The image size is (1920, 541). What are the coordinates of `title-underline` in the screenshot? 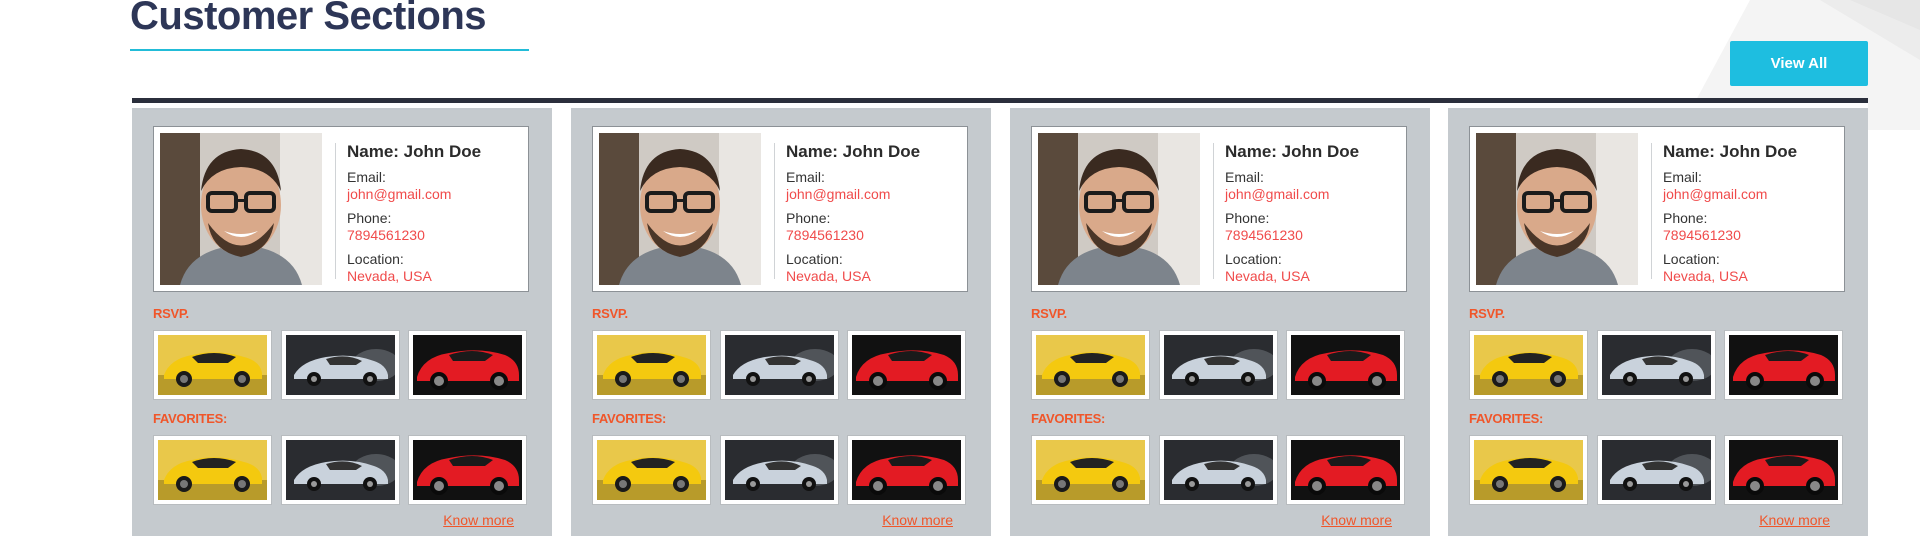 It's located at (329, 50).